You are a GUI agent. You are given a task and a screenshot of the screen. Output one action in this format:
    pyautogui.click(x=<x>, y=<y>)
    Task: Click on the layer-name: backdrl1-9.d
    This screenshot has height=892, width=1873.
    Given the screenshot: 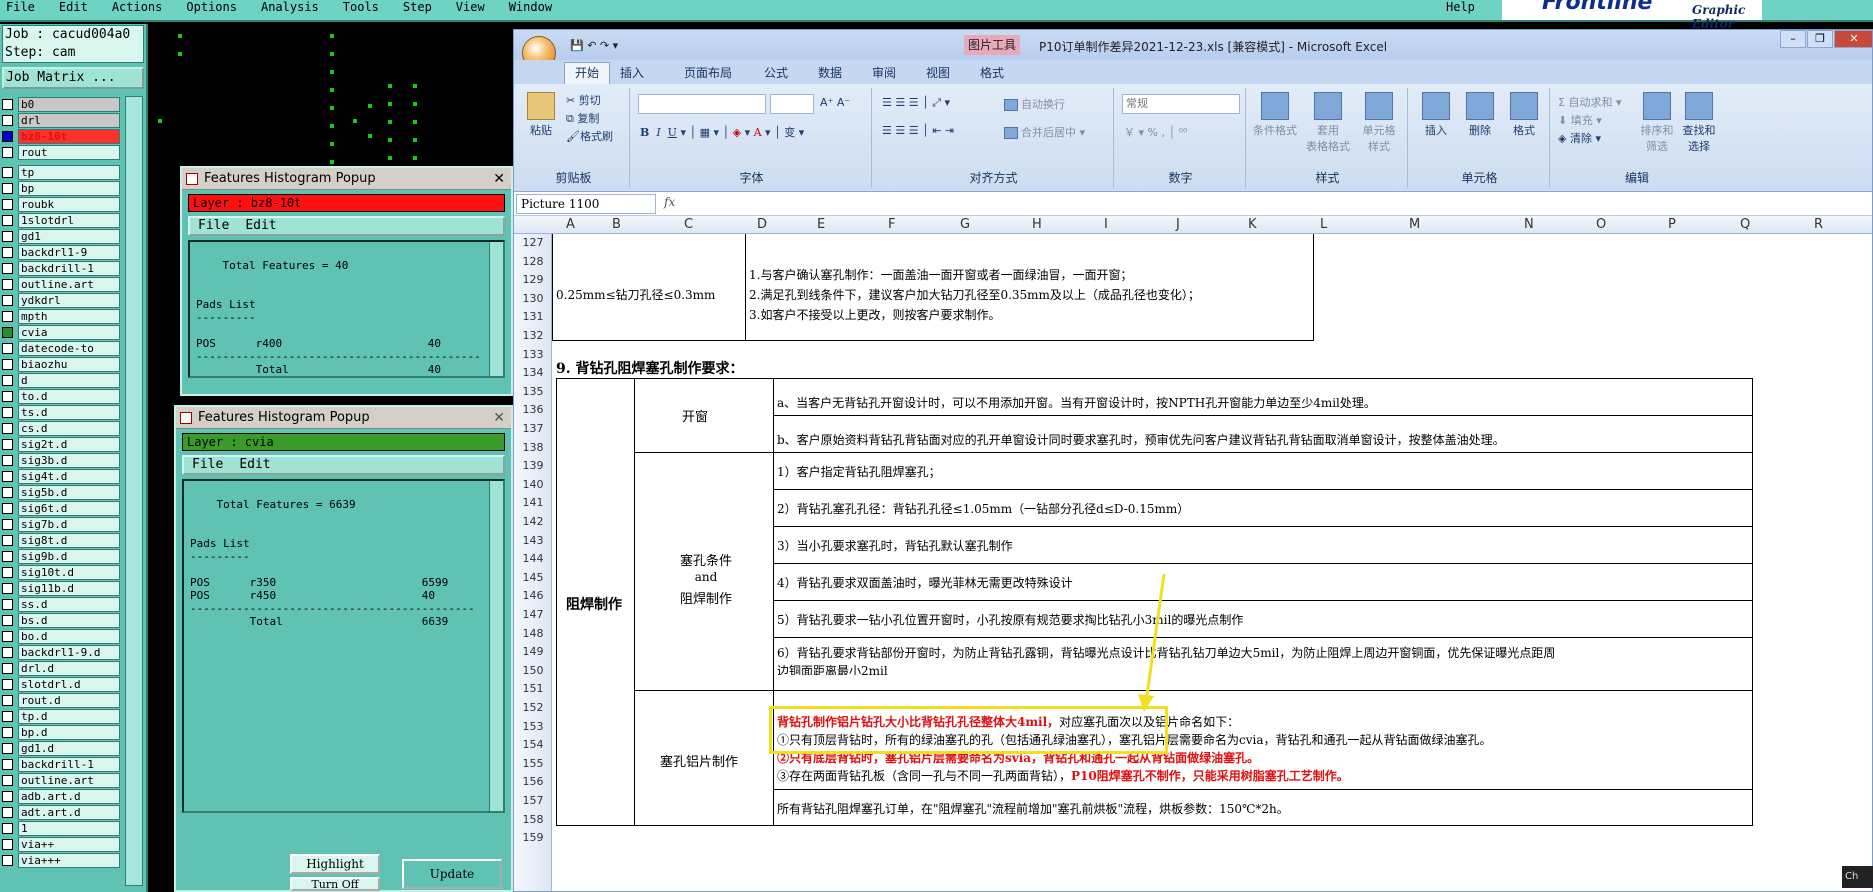 What is the action you would take?
    pyautogui.click(x=69, y=652)
    